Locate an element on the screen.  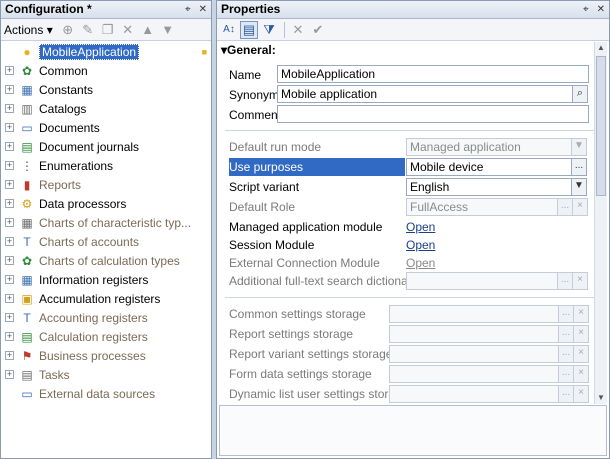
search-icon: ⌕ is located at coordinates (580, 94).